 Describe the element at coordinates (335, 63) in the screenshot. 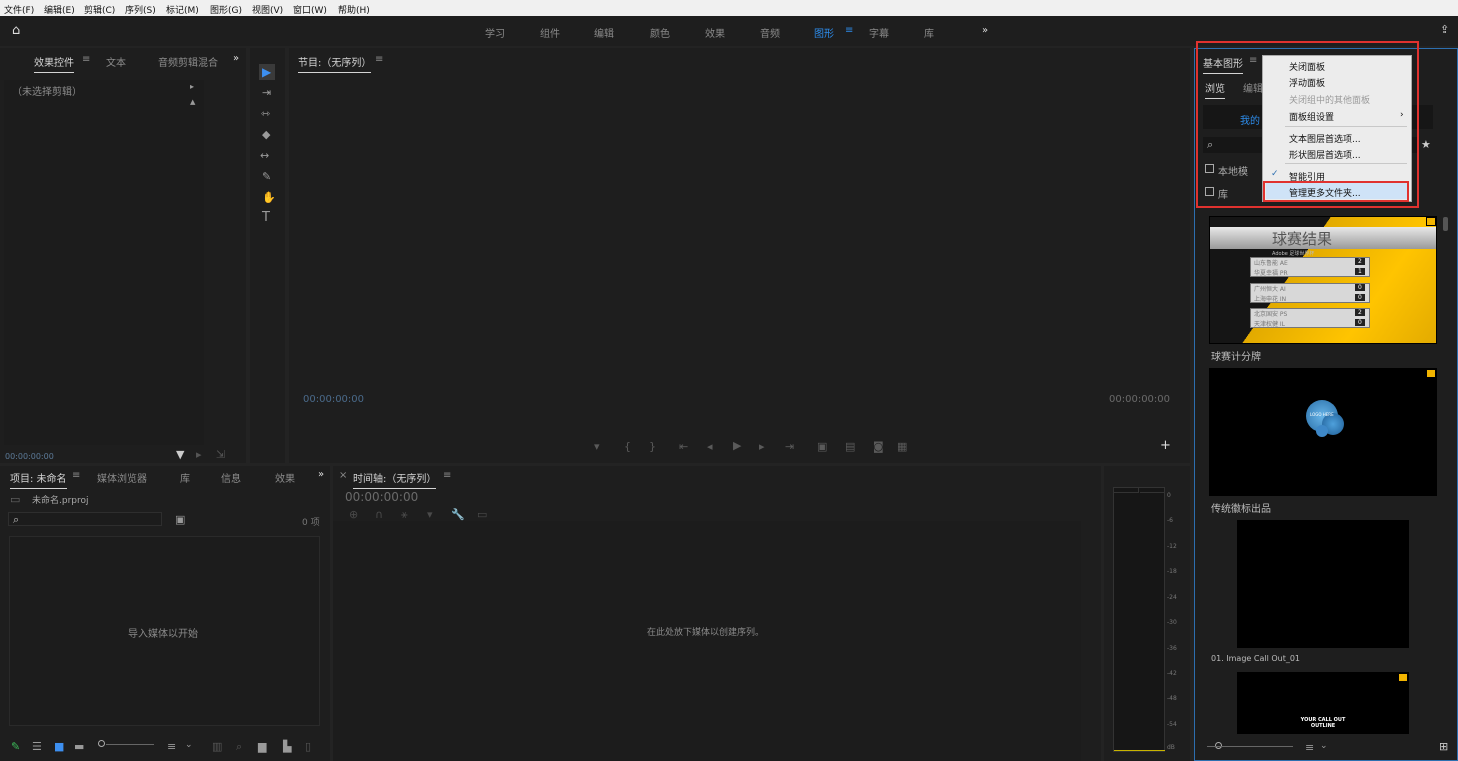

I see `program-title: 节目:（无序列）` at that location.